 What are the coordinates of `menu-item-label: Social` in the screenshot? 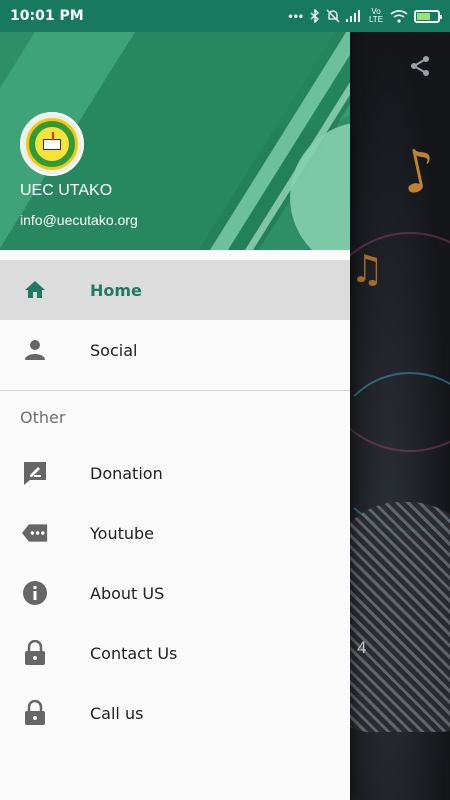 It's located at (114, 350).